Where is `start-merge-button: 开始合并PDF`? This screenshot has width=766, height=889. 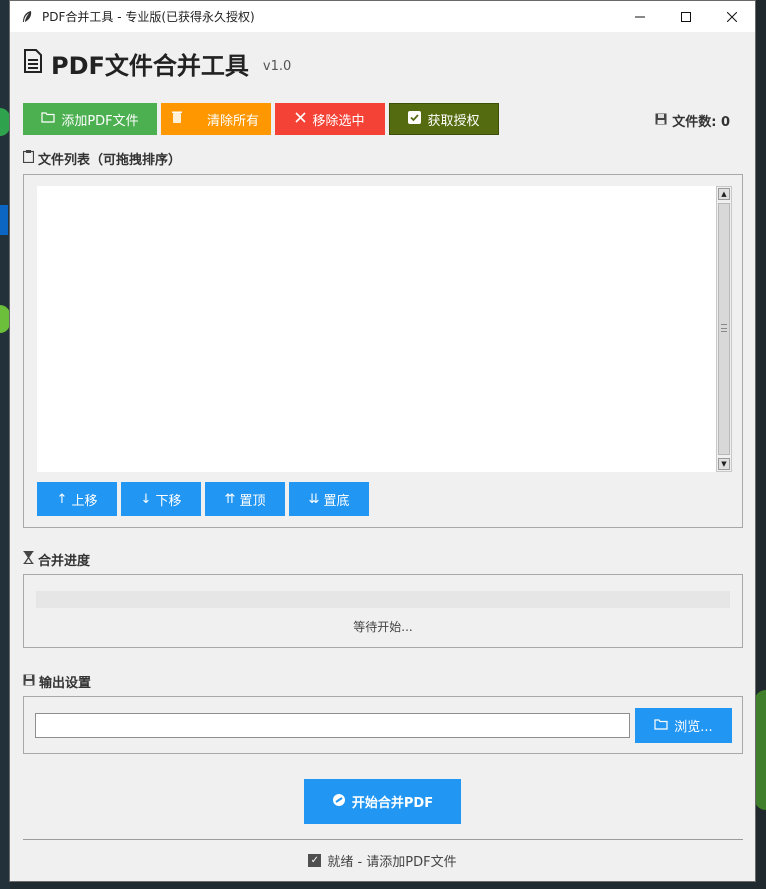
start-merge-button: 开始合并PDF is located at coordinates (382, 801).